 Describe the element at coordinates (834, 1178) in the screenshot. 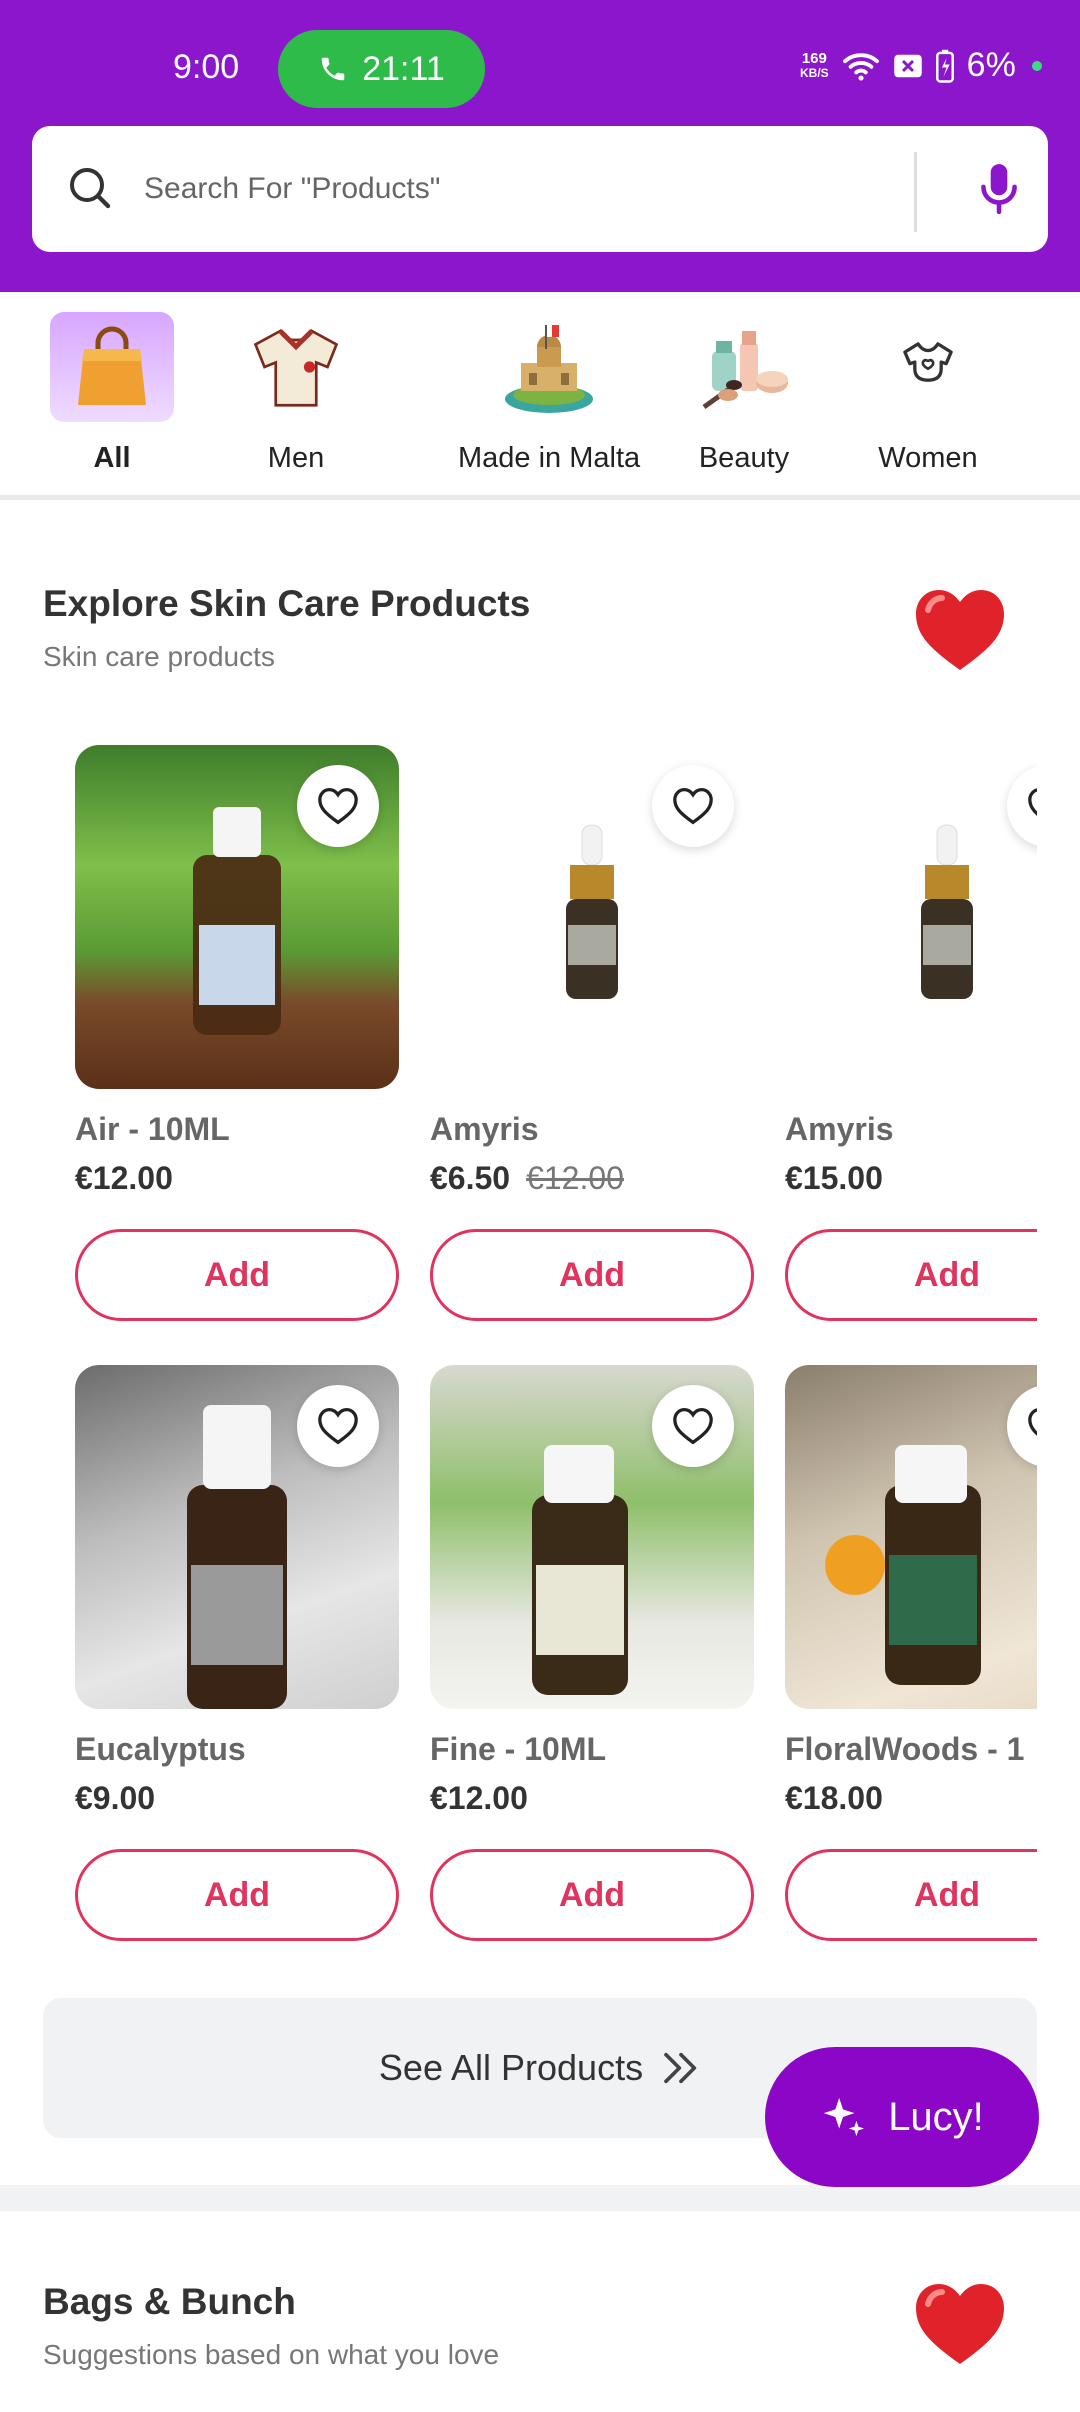

I see `product-price: €15.00` at that location.